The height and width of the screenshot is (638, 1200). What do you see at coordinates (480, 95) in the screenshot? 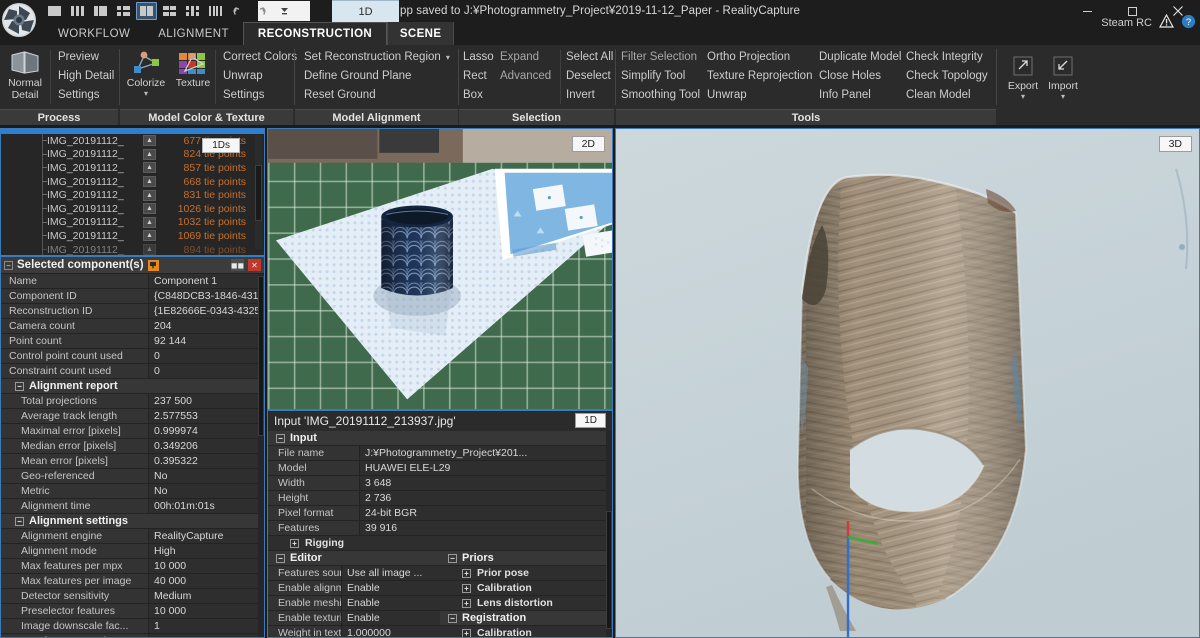
I see `box-button: Box` at bounding box center [480, 95].